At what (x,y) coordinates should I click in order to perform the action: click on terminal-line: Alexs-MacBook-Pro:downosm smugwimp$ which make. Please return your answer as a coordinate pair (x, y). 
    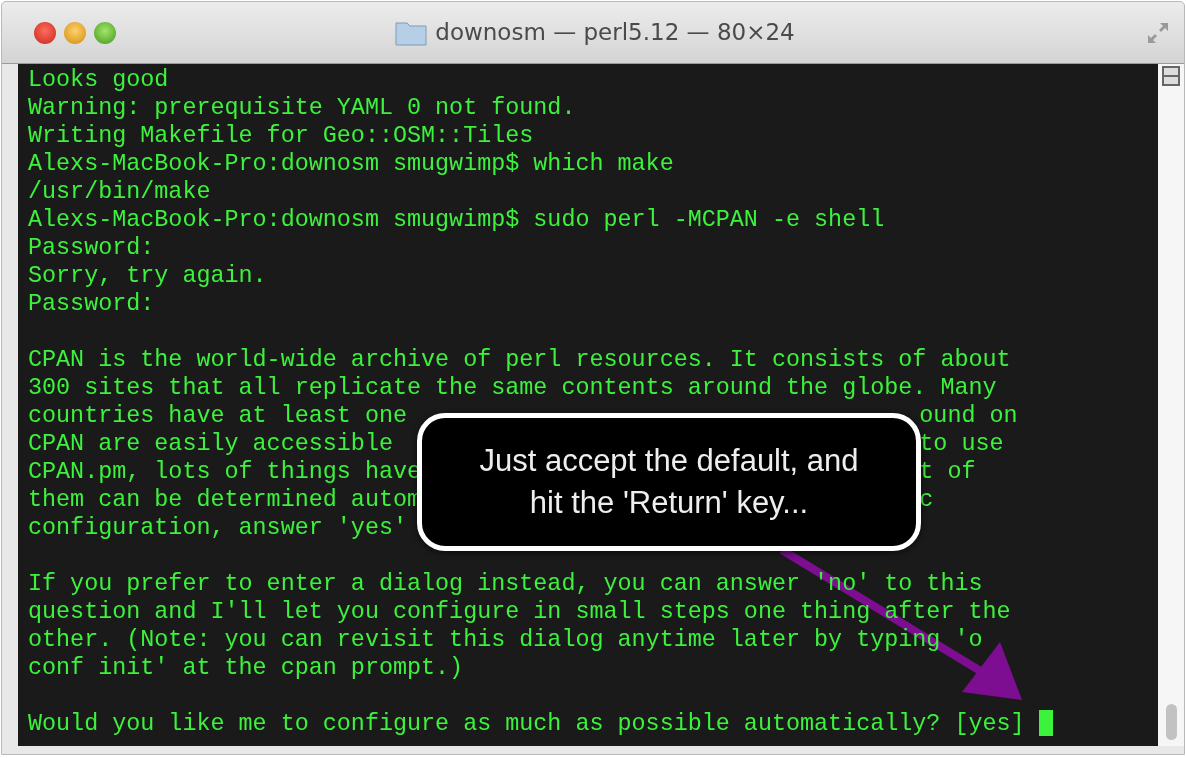
    Looking at the image, I should click on (351, 164).